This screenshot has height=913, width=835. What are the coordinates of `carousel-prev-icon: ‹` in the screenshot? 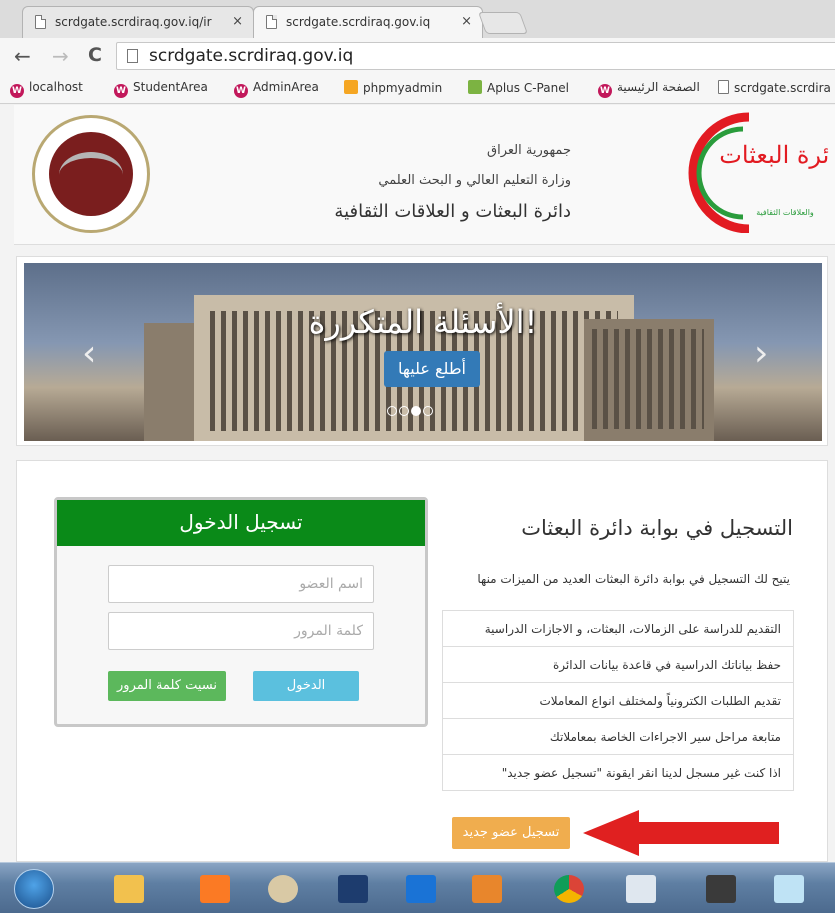 It's located at (89, 353).